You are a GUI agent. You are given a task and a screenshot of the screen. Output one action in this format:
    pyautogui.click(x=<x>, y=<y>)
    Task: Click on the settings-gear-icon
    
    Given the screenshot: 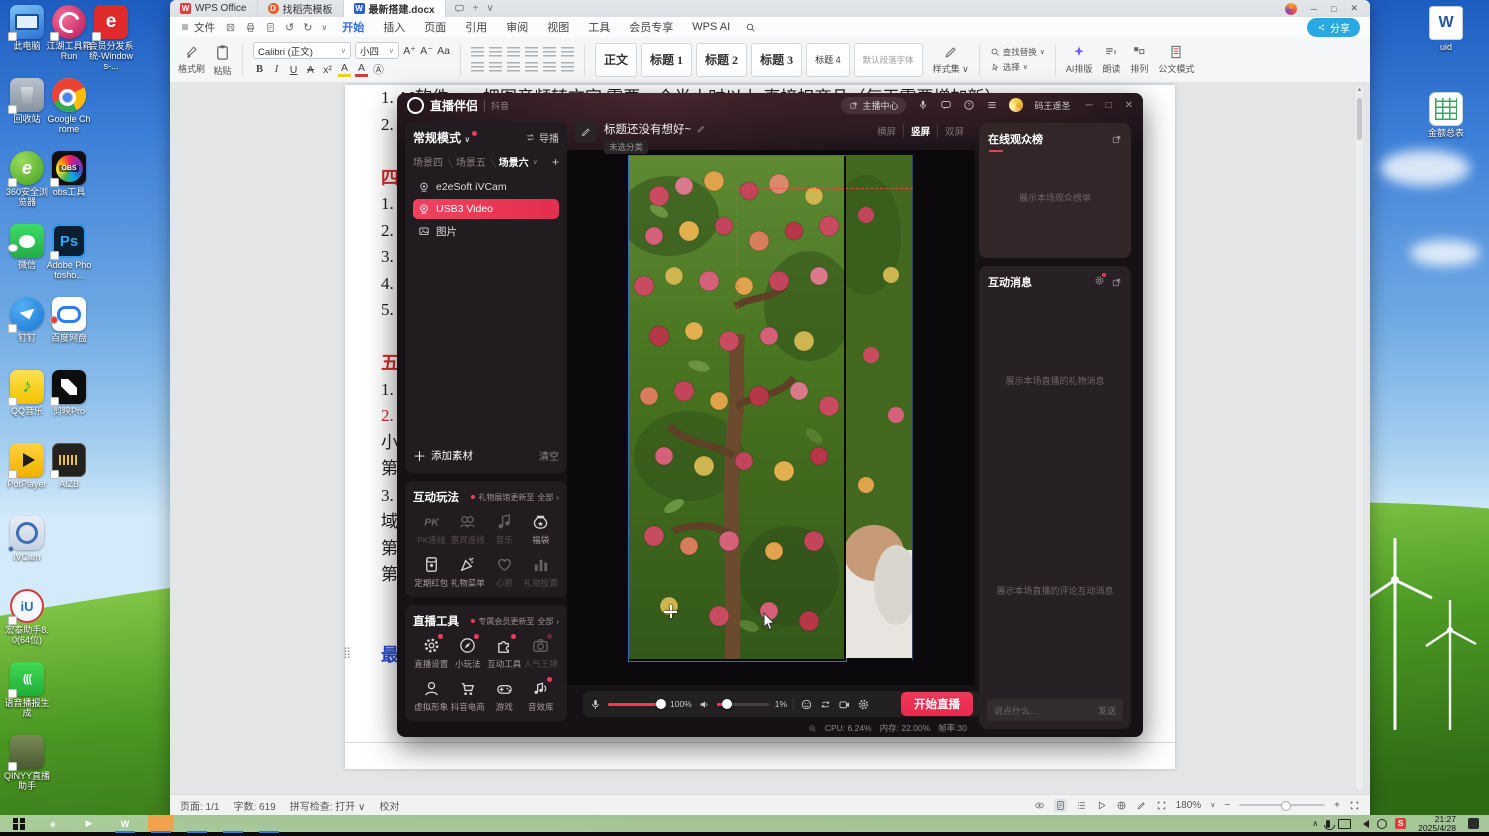 What is the action you would take?
    pyautogui.click(x=863, y=704)
    